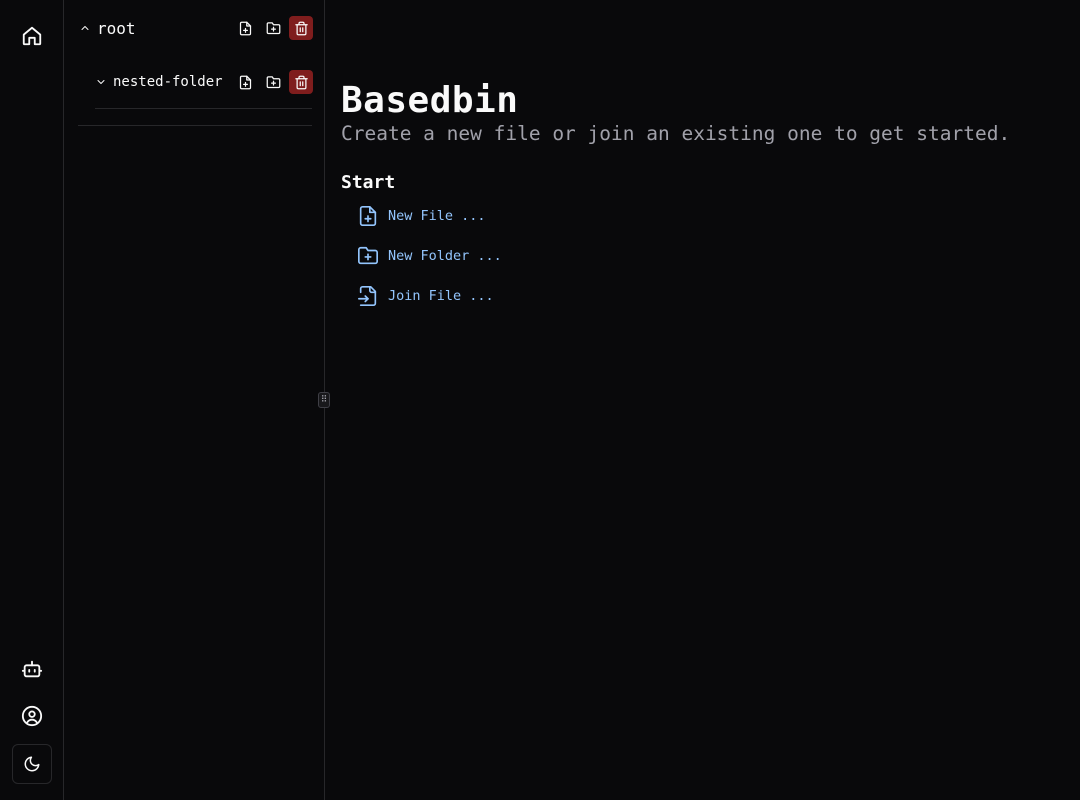 This screenshot has width=1080, height=800. I want to click on grip-icon: ⠿, so click(324, 399).